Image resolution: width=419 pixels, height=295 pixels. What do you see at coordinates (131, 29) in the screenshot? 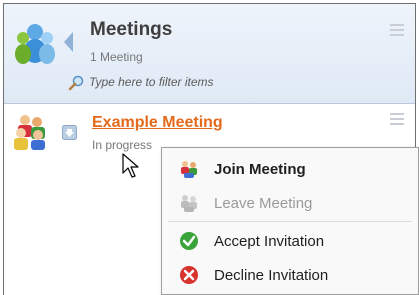
I see `page-title: Meetings` at bounding box center [131, 29].